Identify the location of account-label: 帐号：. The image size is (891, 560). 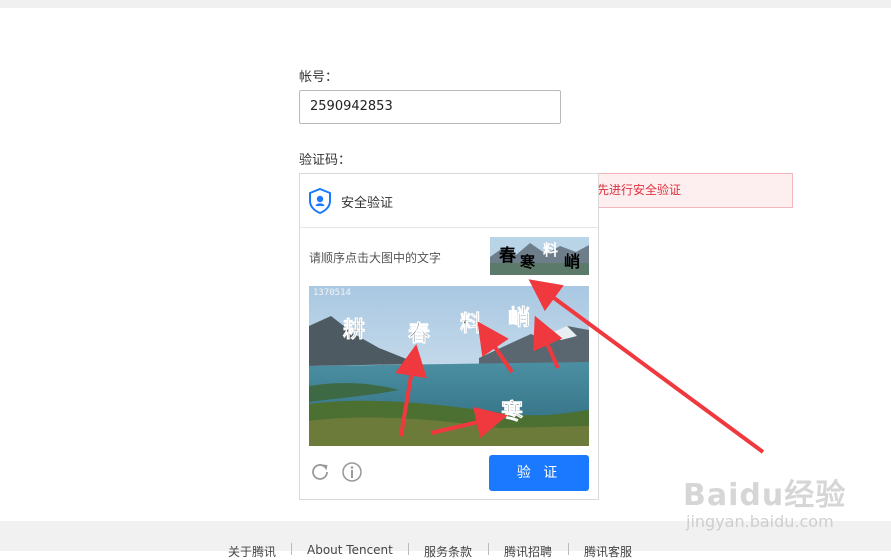
(319, 77).